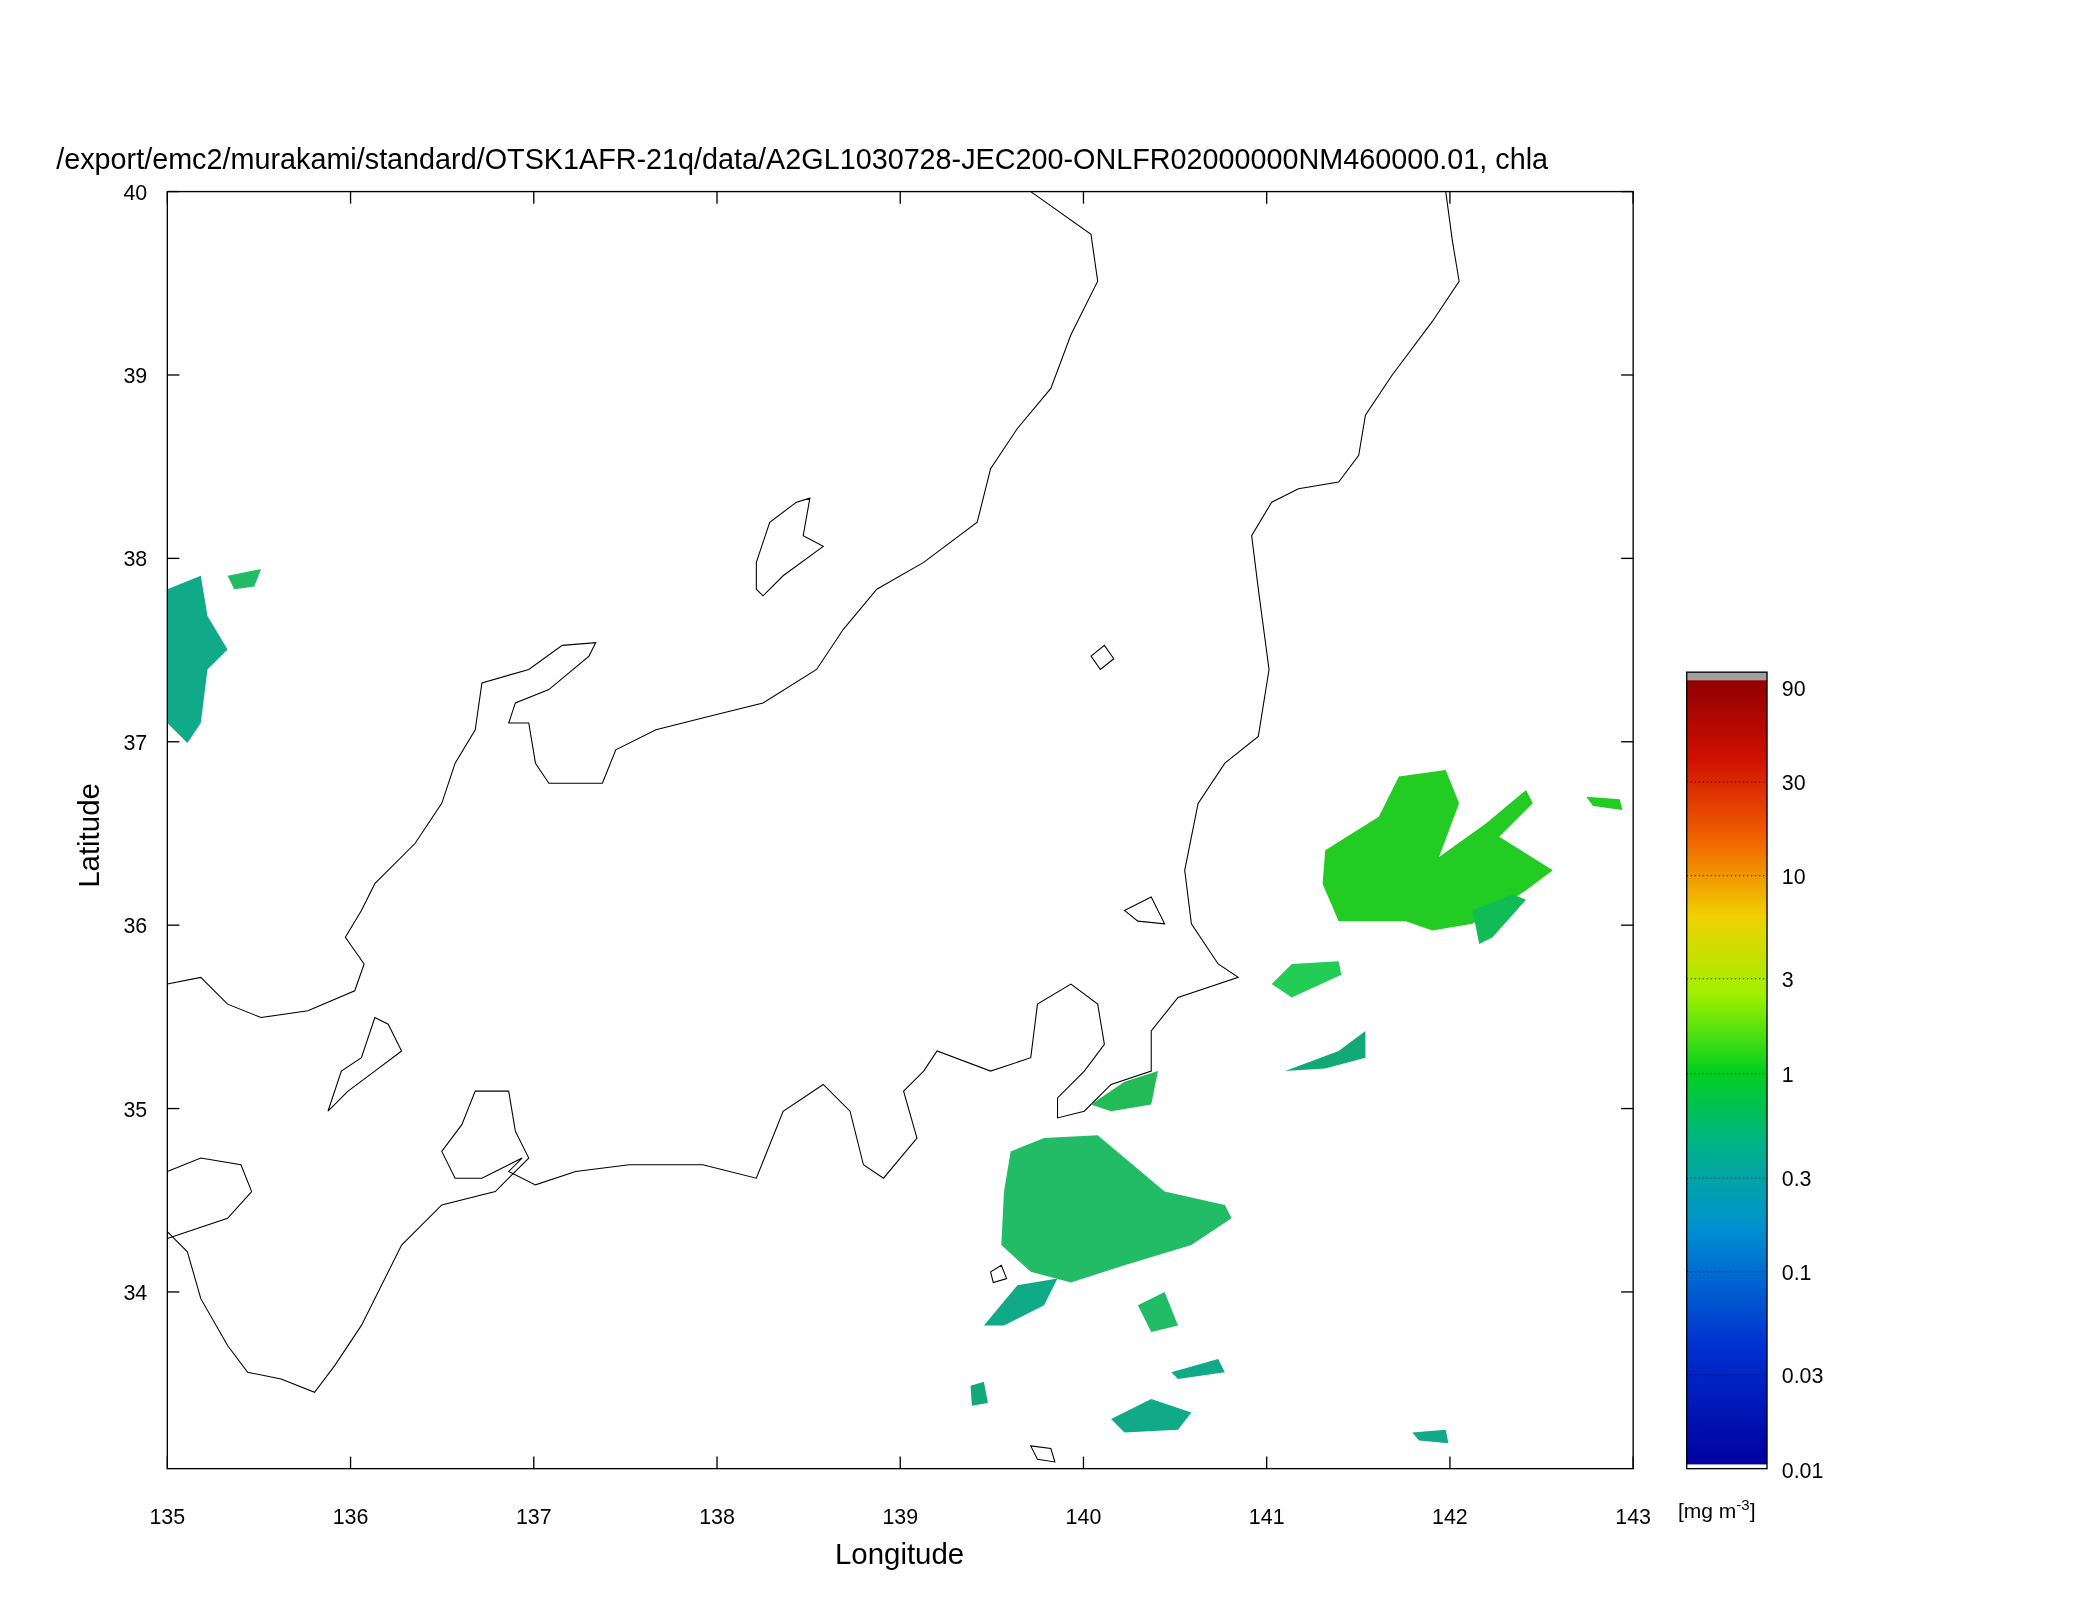  Describe the element at coordinates (900, 1516) in the screenshot. I see `x-tick-label: 139` at that location.